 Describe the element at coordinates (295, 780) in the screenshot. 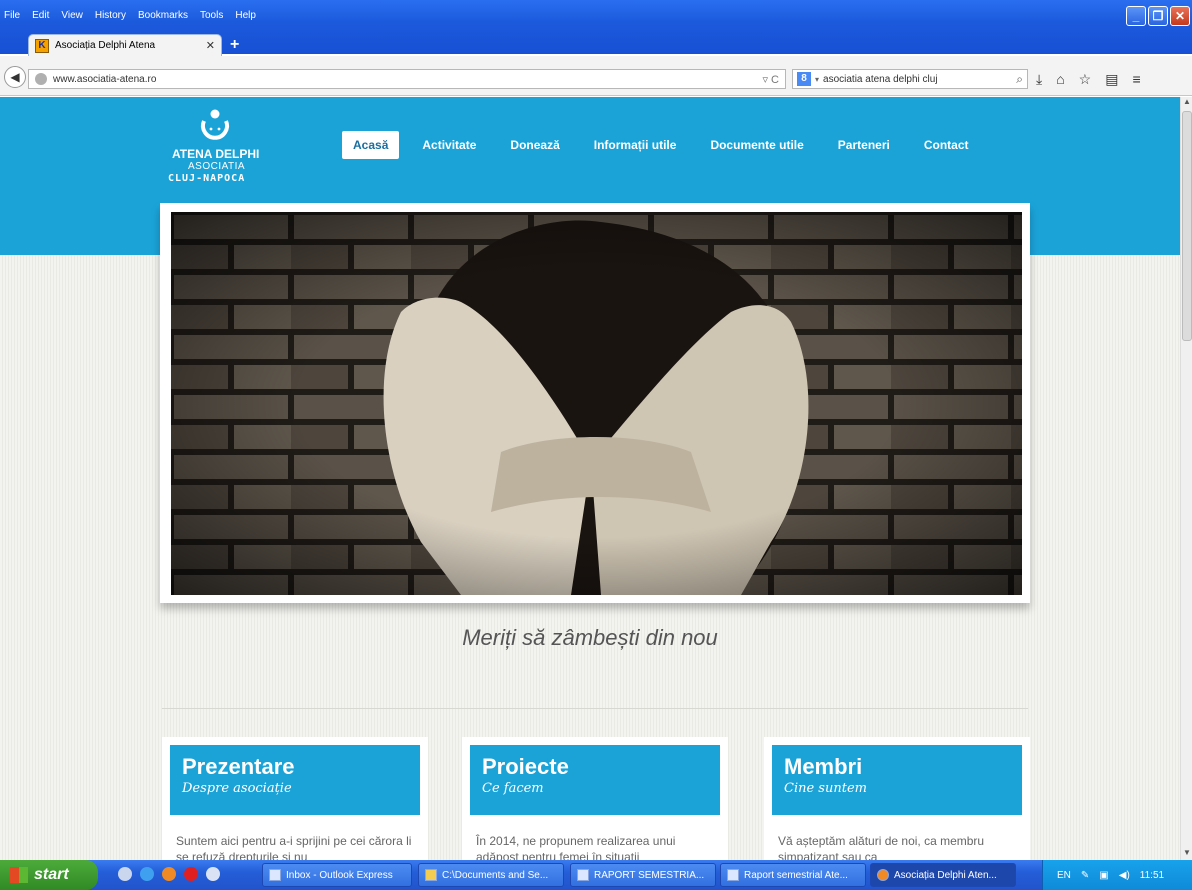

I see `card-header: Prezentare Despre asociație` at that location.